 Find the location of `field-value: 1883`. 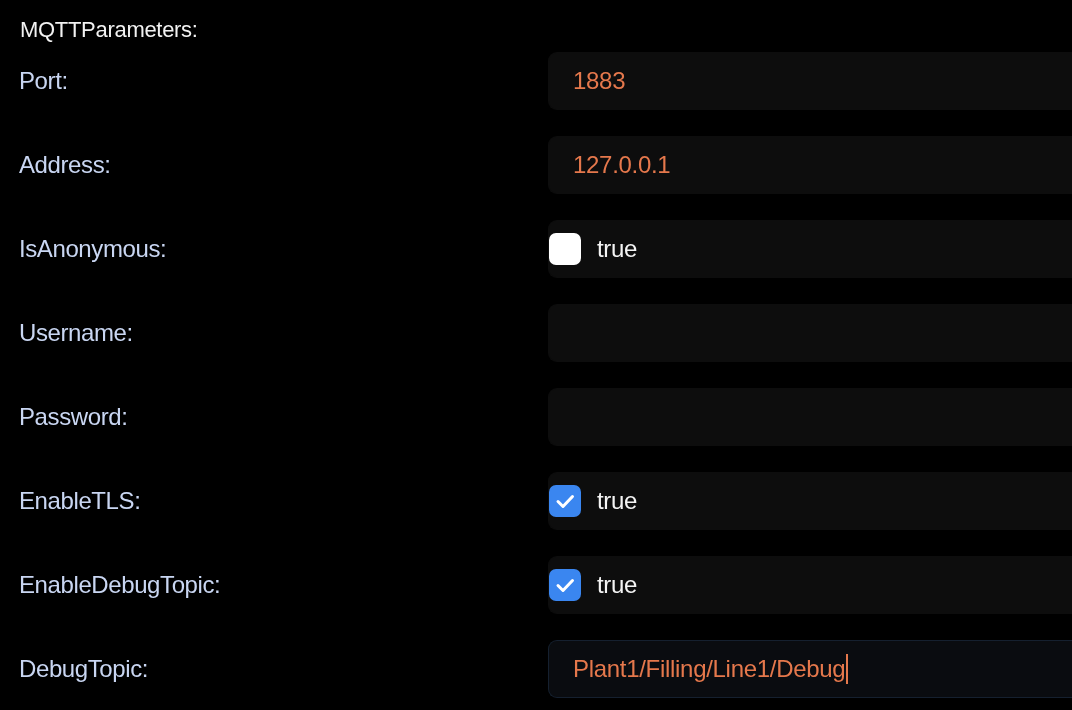

field-value: 1883 is located at coordinates (599, 81).